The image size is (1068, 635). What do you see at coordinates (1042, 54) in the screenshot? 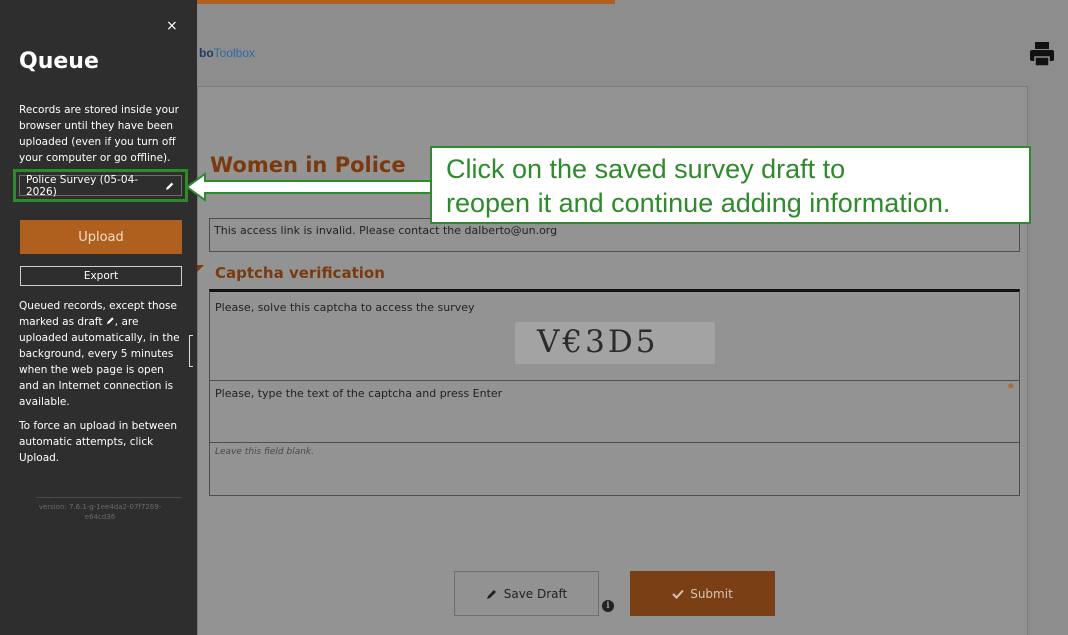
I see `printer-icon` at bounding box center [1042, 54].